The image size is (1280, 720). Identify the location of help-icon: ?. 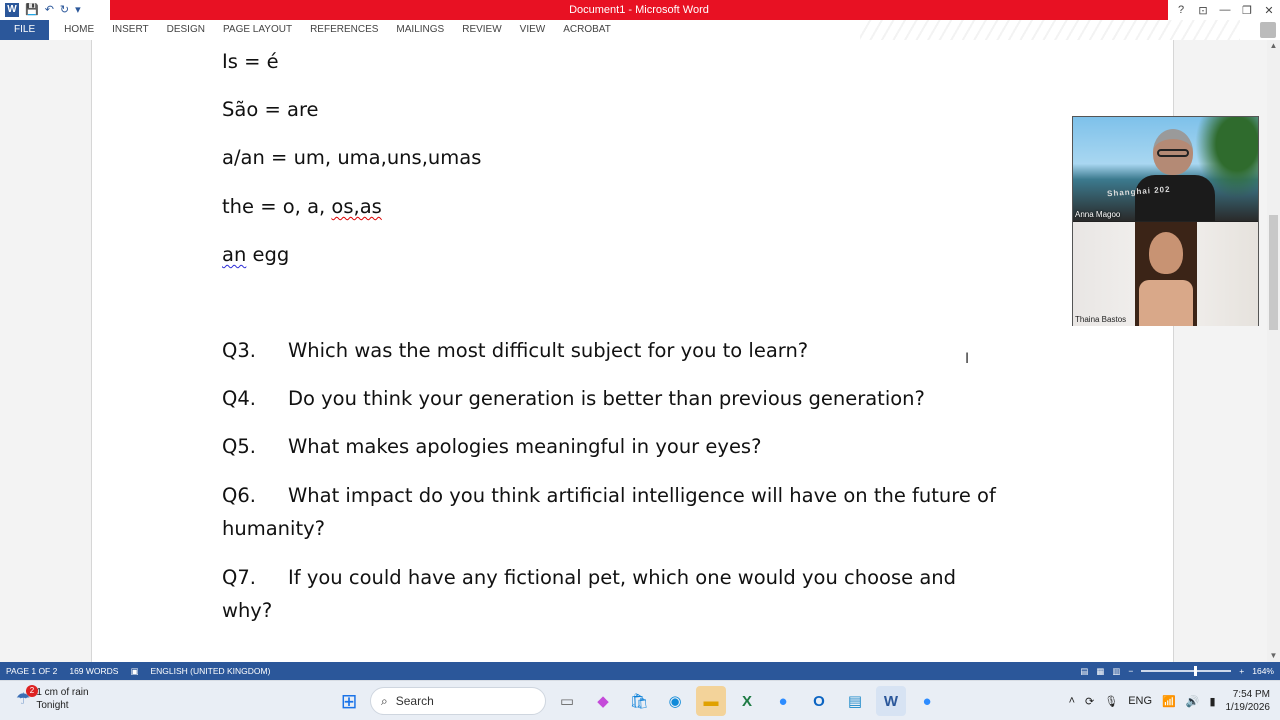
(1181, 10).